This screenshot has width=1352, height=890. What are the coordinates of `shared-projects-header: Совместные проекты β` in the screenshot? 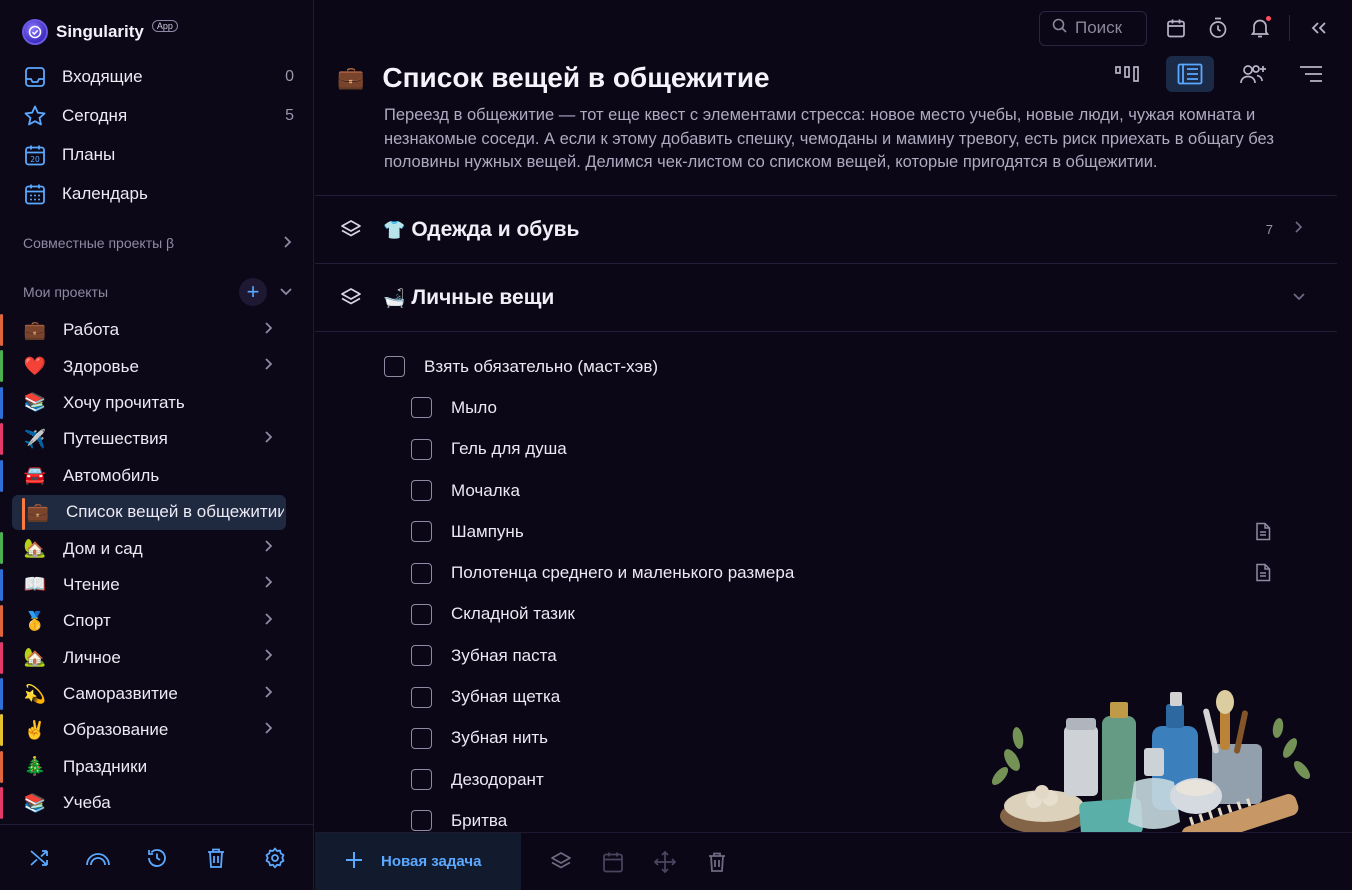 It's located at (158, 243).